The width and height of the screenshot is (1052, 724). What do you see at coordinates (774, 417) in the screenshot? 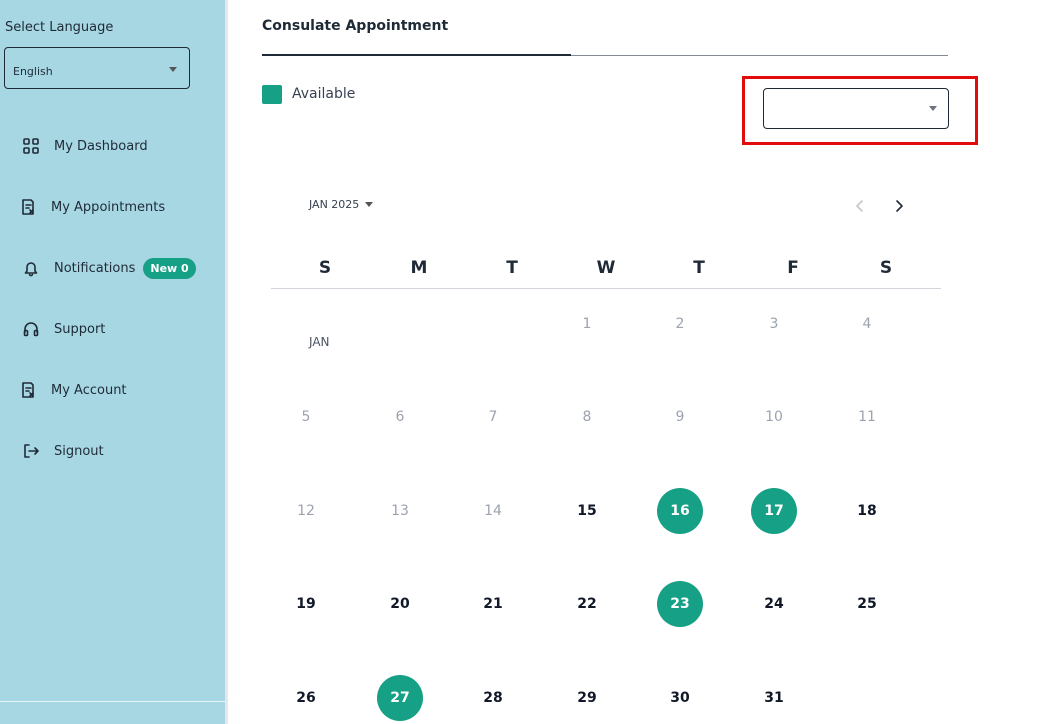
I see `calendar-day: 10` at bounding box center [774, 417].